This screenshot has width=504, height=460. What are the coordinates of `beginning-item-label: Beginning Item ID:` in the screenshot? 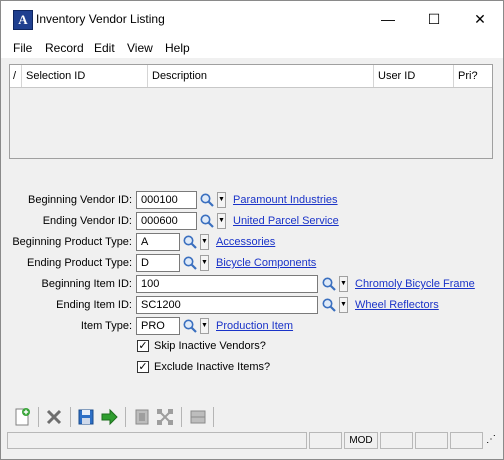 It's located at (87, 284).